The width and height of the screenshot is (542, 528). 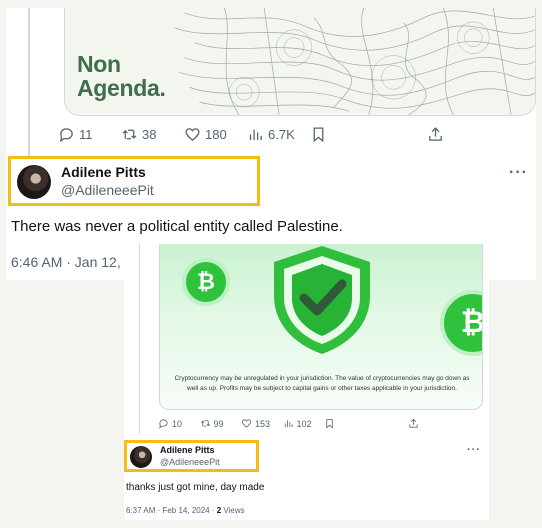 I want to click on repost-button: 99, so click(x=221, y=423).